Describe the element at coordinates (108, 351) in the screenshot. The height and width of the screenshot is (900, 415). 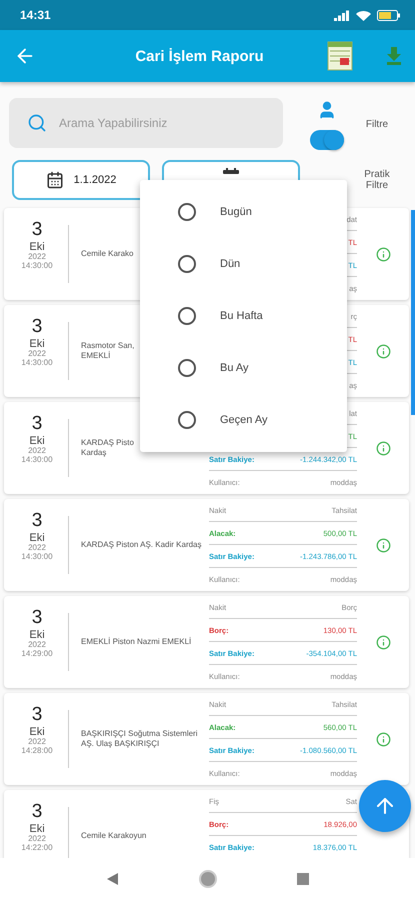
I see `customer-name: Rasmotor San, EMEKLİ` at that location.